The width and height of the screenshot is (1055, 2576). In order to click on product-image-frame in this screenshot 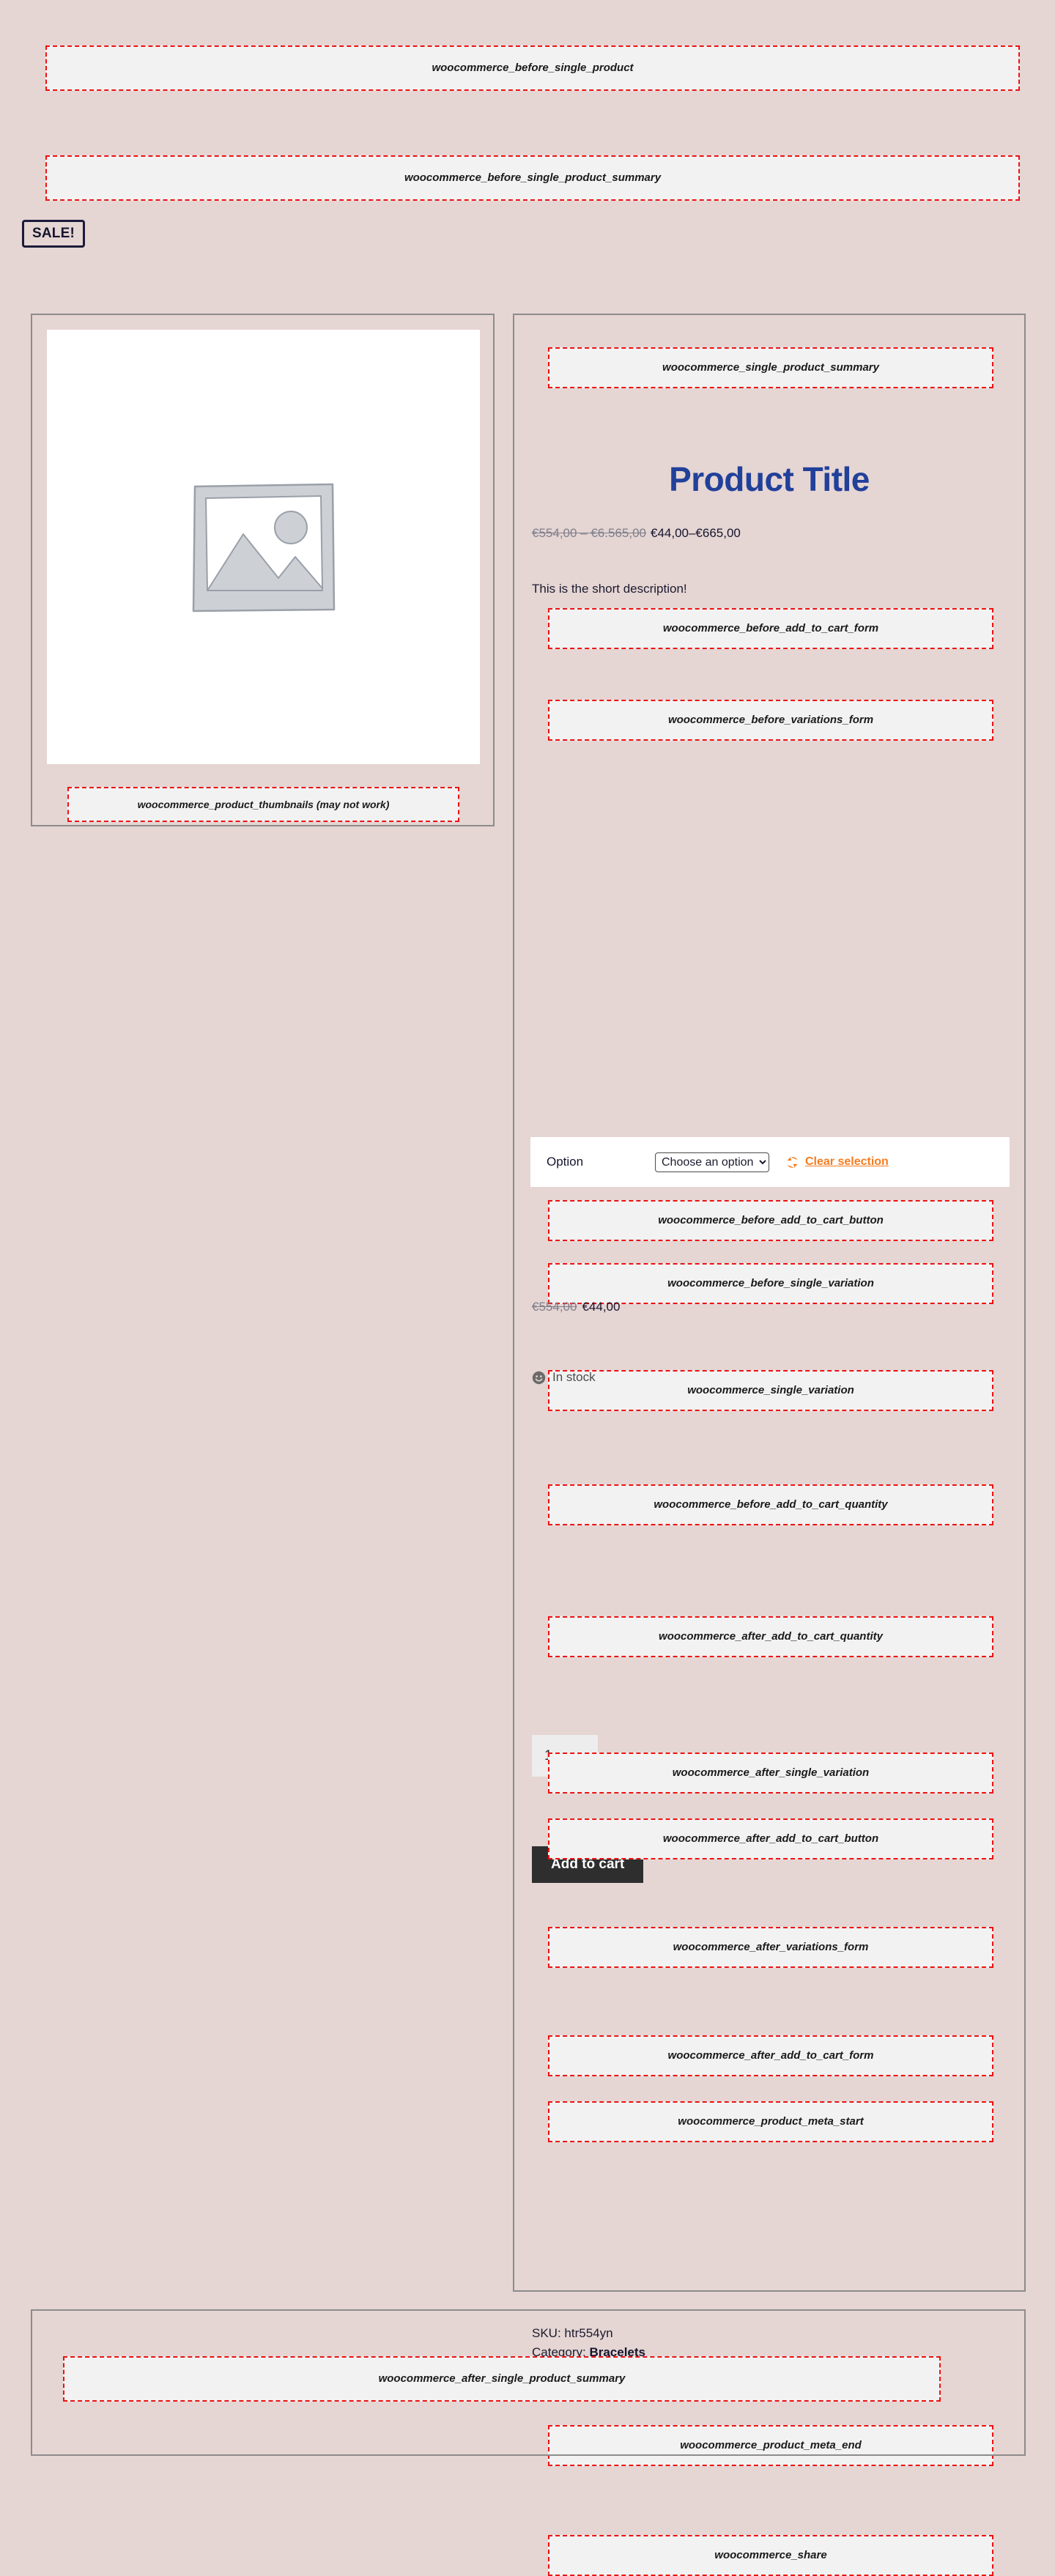, I will do `click(263, 547)`.